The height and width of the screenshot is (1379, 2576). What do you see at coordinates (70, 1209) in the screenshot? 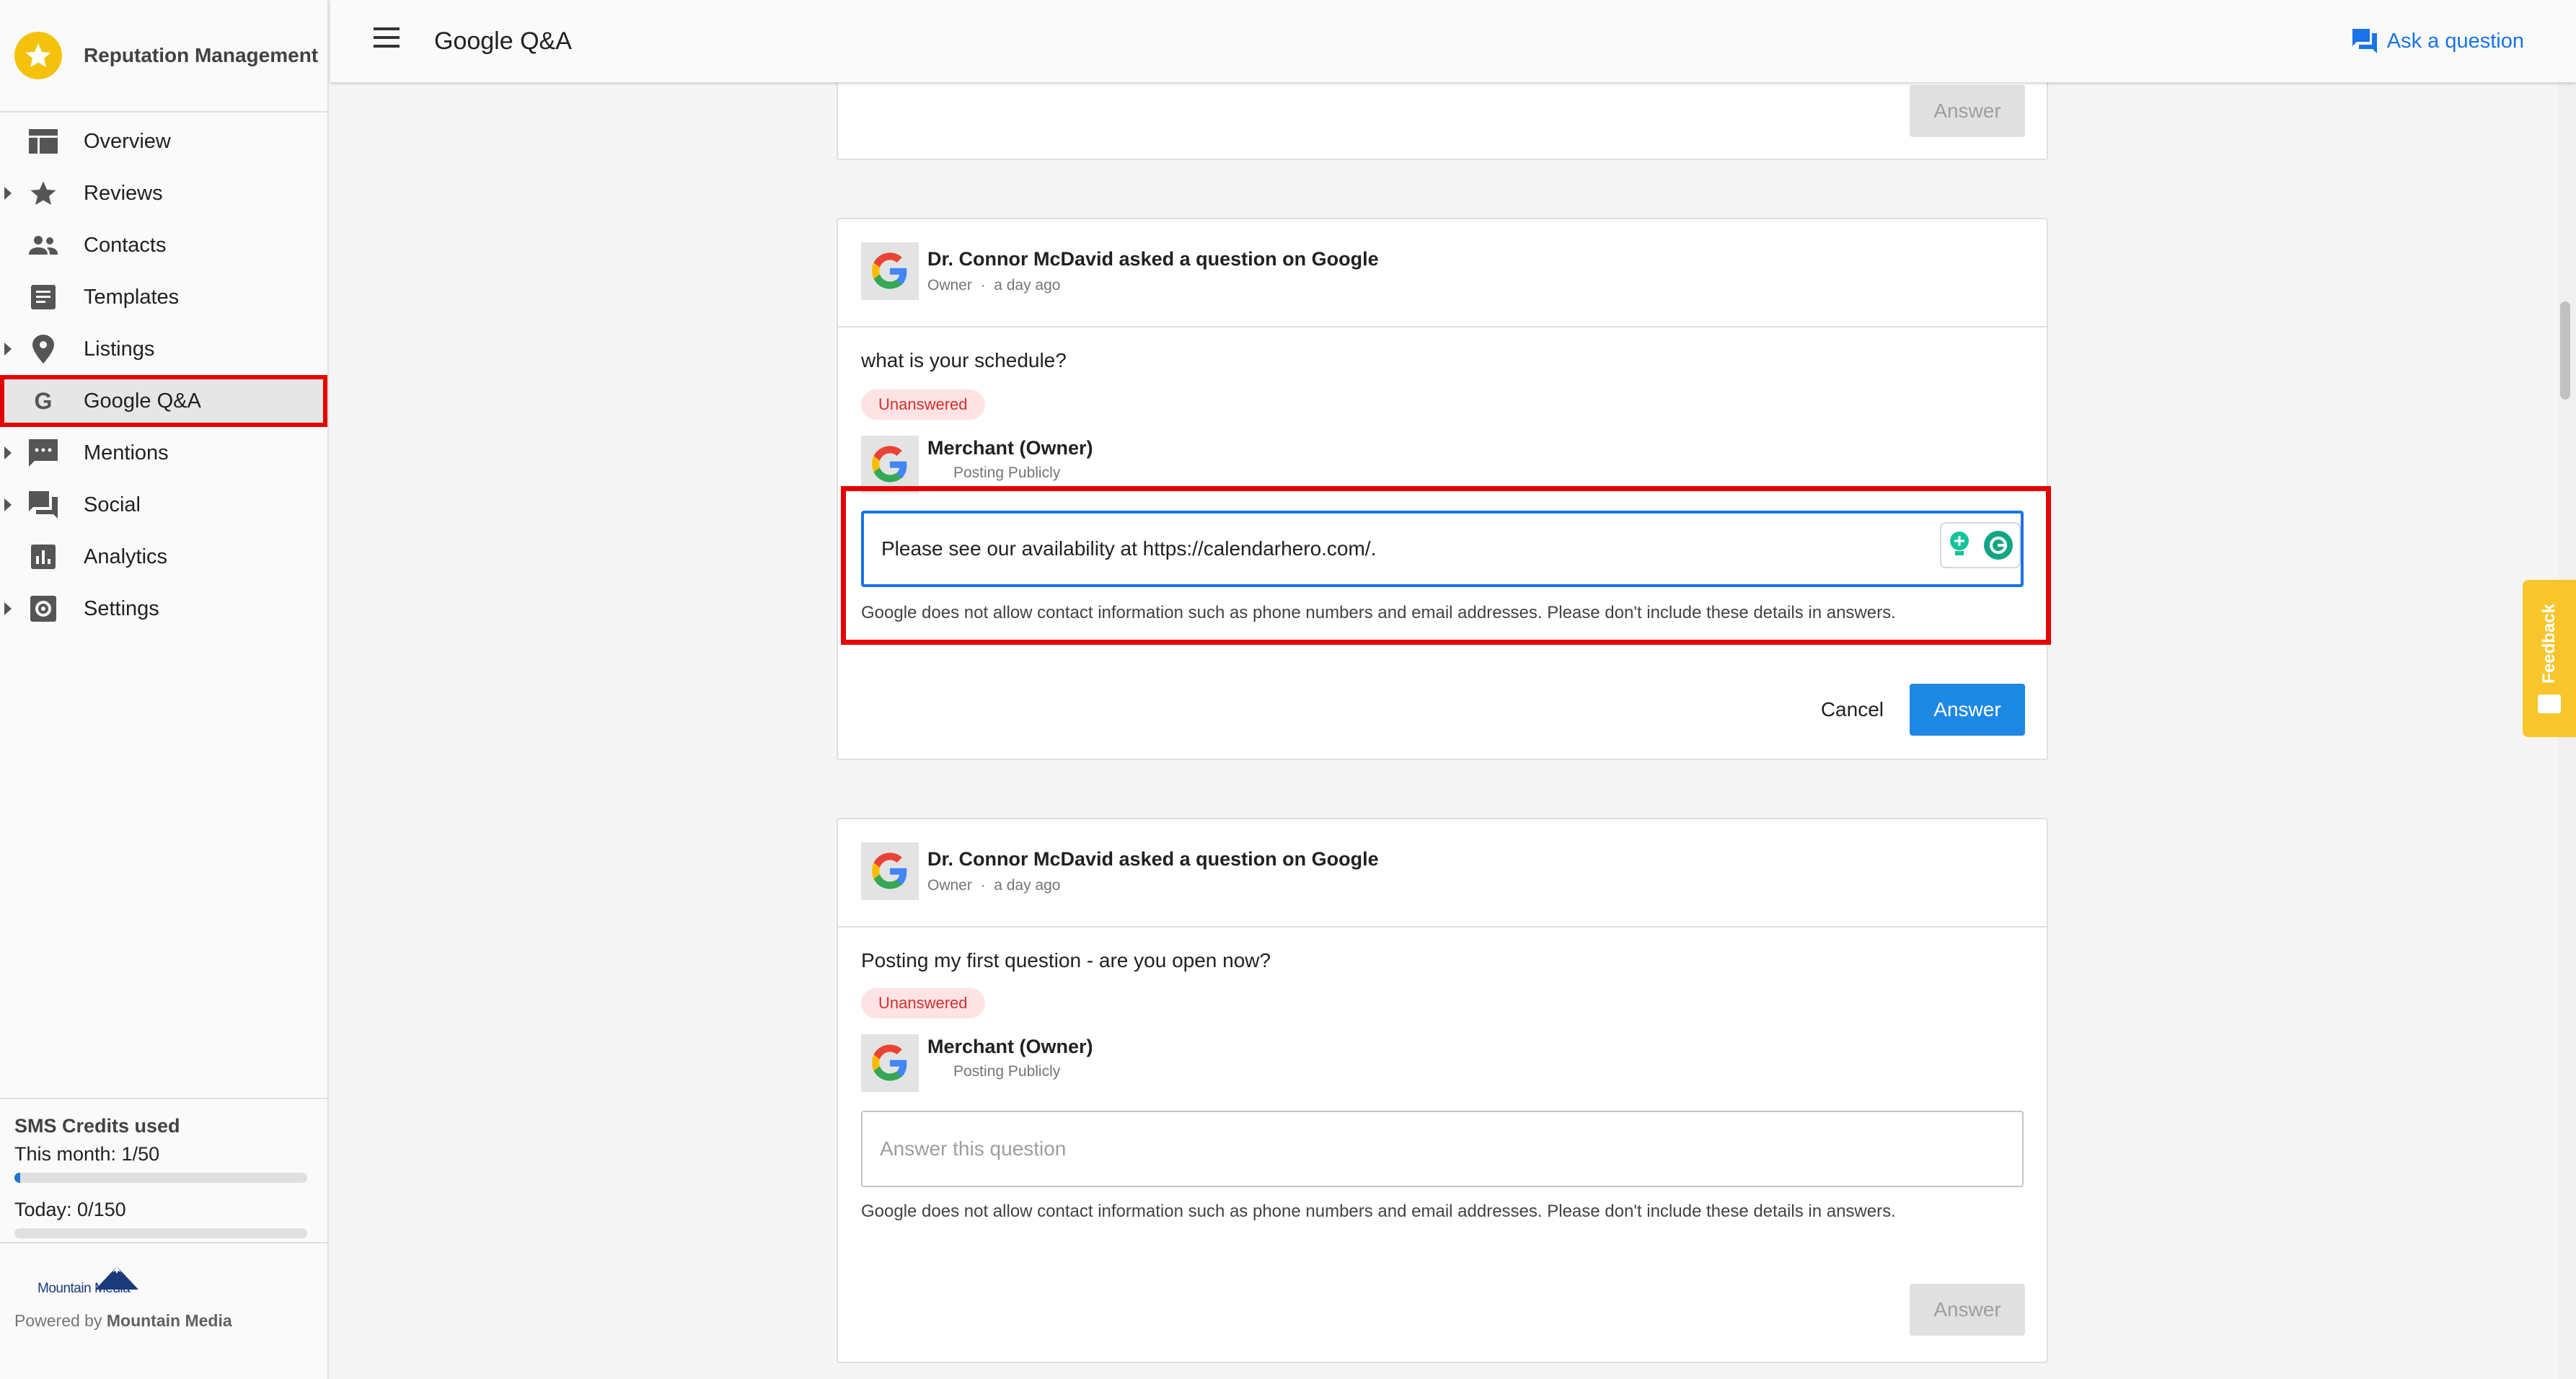
I see `sms-today-usage: Today: 0/150` at bounding box center [70, 1209].